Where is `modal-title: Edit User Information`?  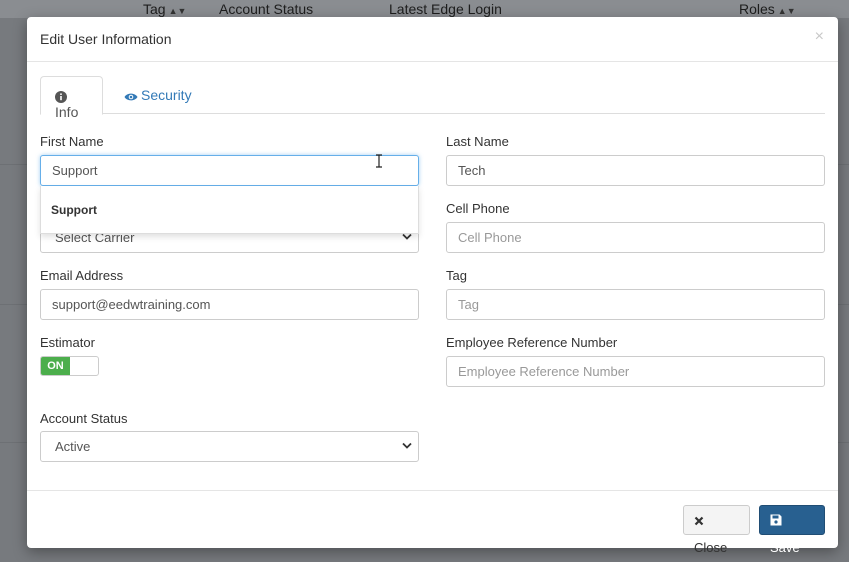 modal-title: Edit User Information is located at coordinates (106, 39).